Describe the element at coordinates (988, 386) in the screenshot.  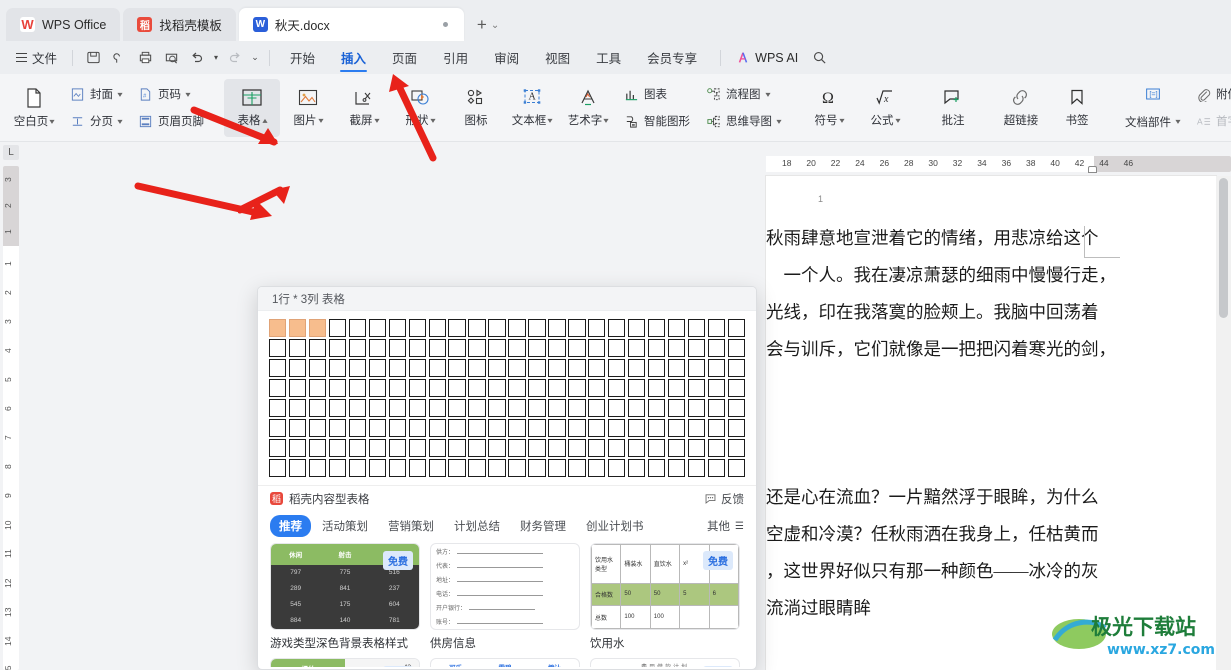
I see `document-line` at that location.